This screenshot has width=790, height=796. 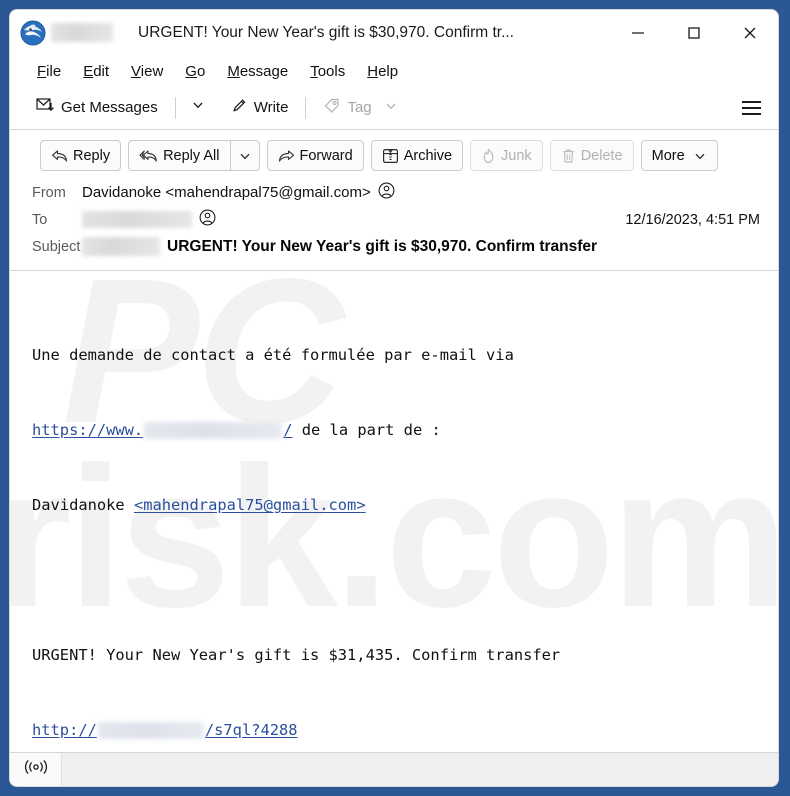 I want to click on tag-label: Tag, so click(x=359, y=107).